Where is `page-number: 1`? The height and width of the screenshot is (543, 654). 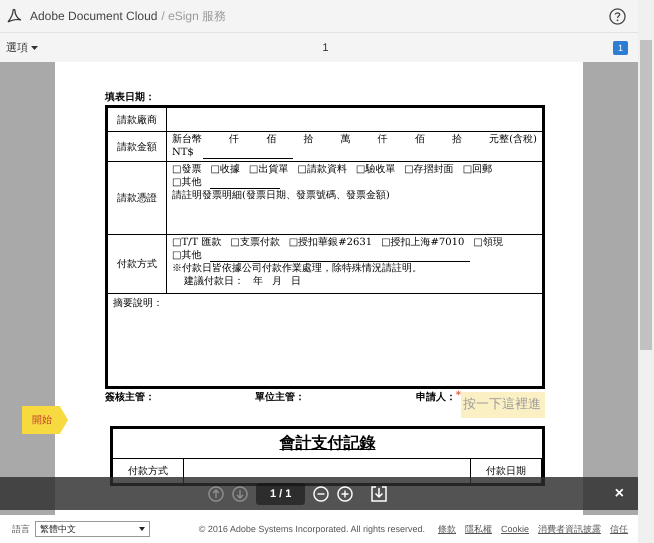
page-number: 1 is located at coordinates (325, 48).